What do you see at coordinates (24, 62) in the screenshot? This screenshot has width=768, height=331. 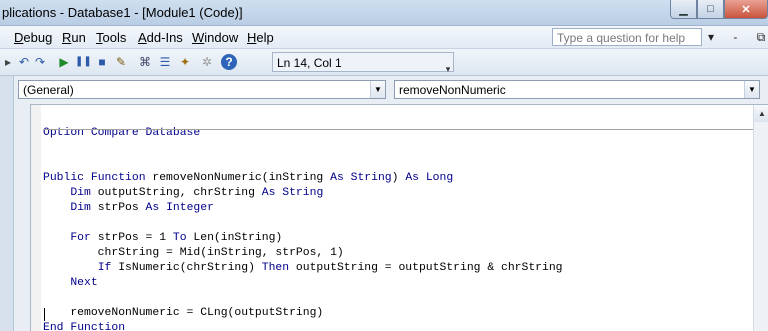 I see `undo-icon: ↶` at bounding box center [24, 62].